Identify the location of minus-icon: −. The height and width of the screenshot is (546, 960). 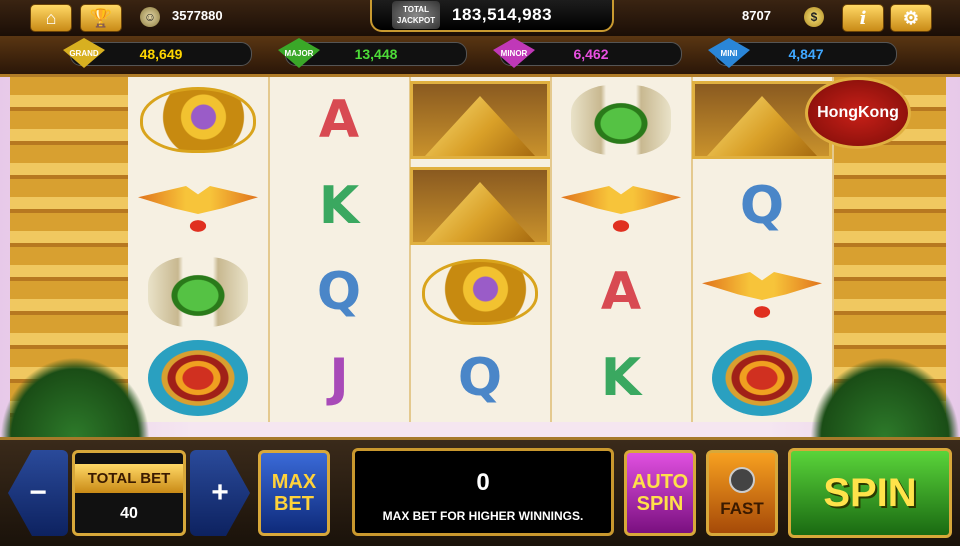
(38, 492).